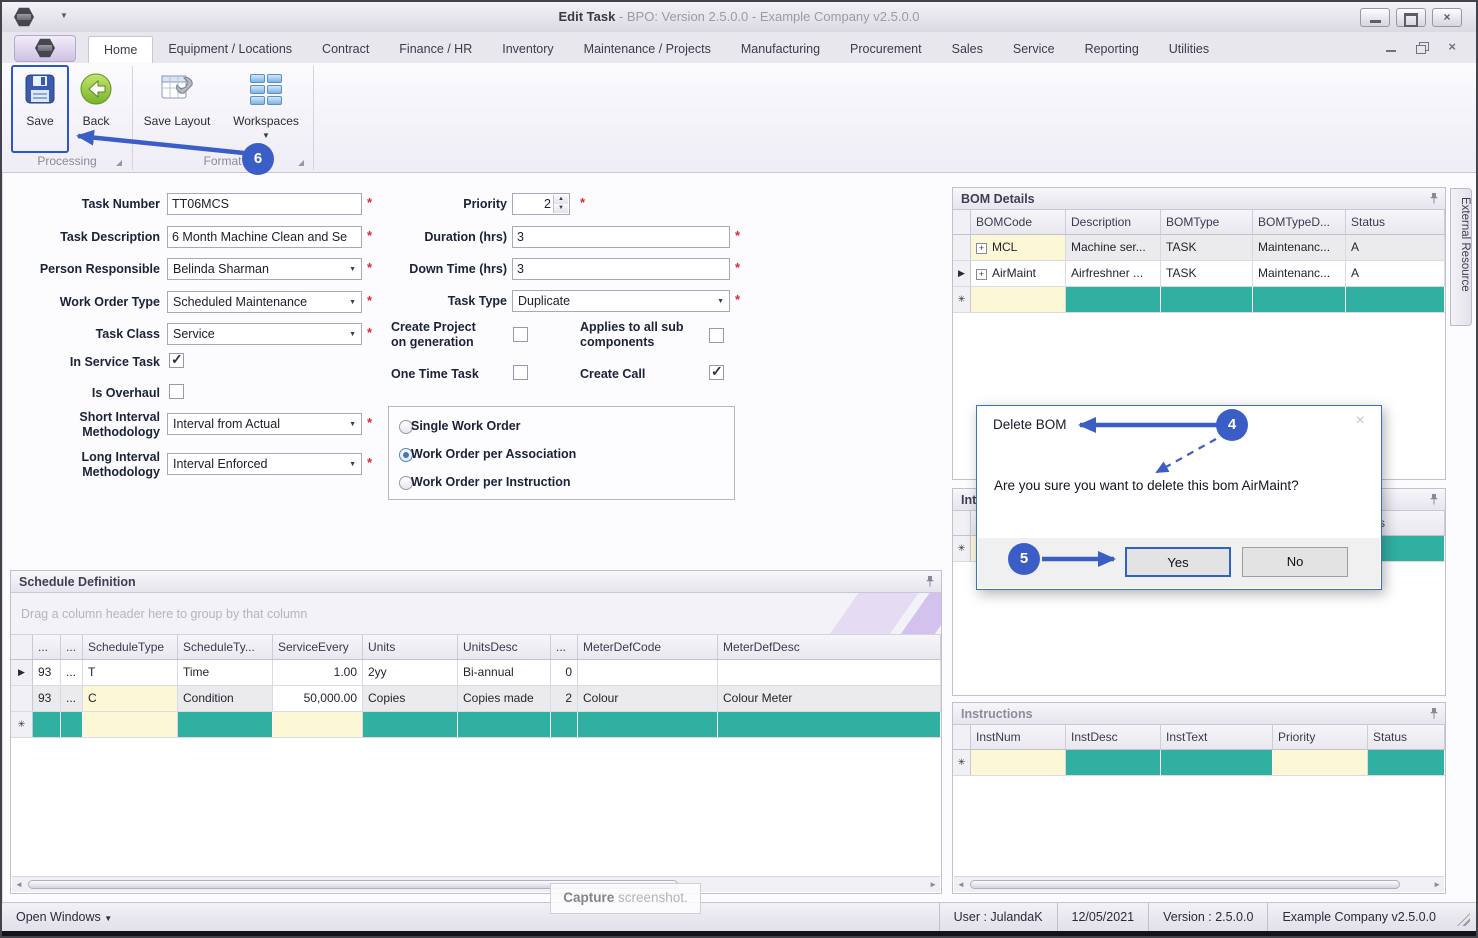 Image resolution: width=1478 pixels, height=938 pixels. I want to click on tab-utilities: Utilities, so click(1189, 49).